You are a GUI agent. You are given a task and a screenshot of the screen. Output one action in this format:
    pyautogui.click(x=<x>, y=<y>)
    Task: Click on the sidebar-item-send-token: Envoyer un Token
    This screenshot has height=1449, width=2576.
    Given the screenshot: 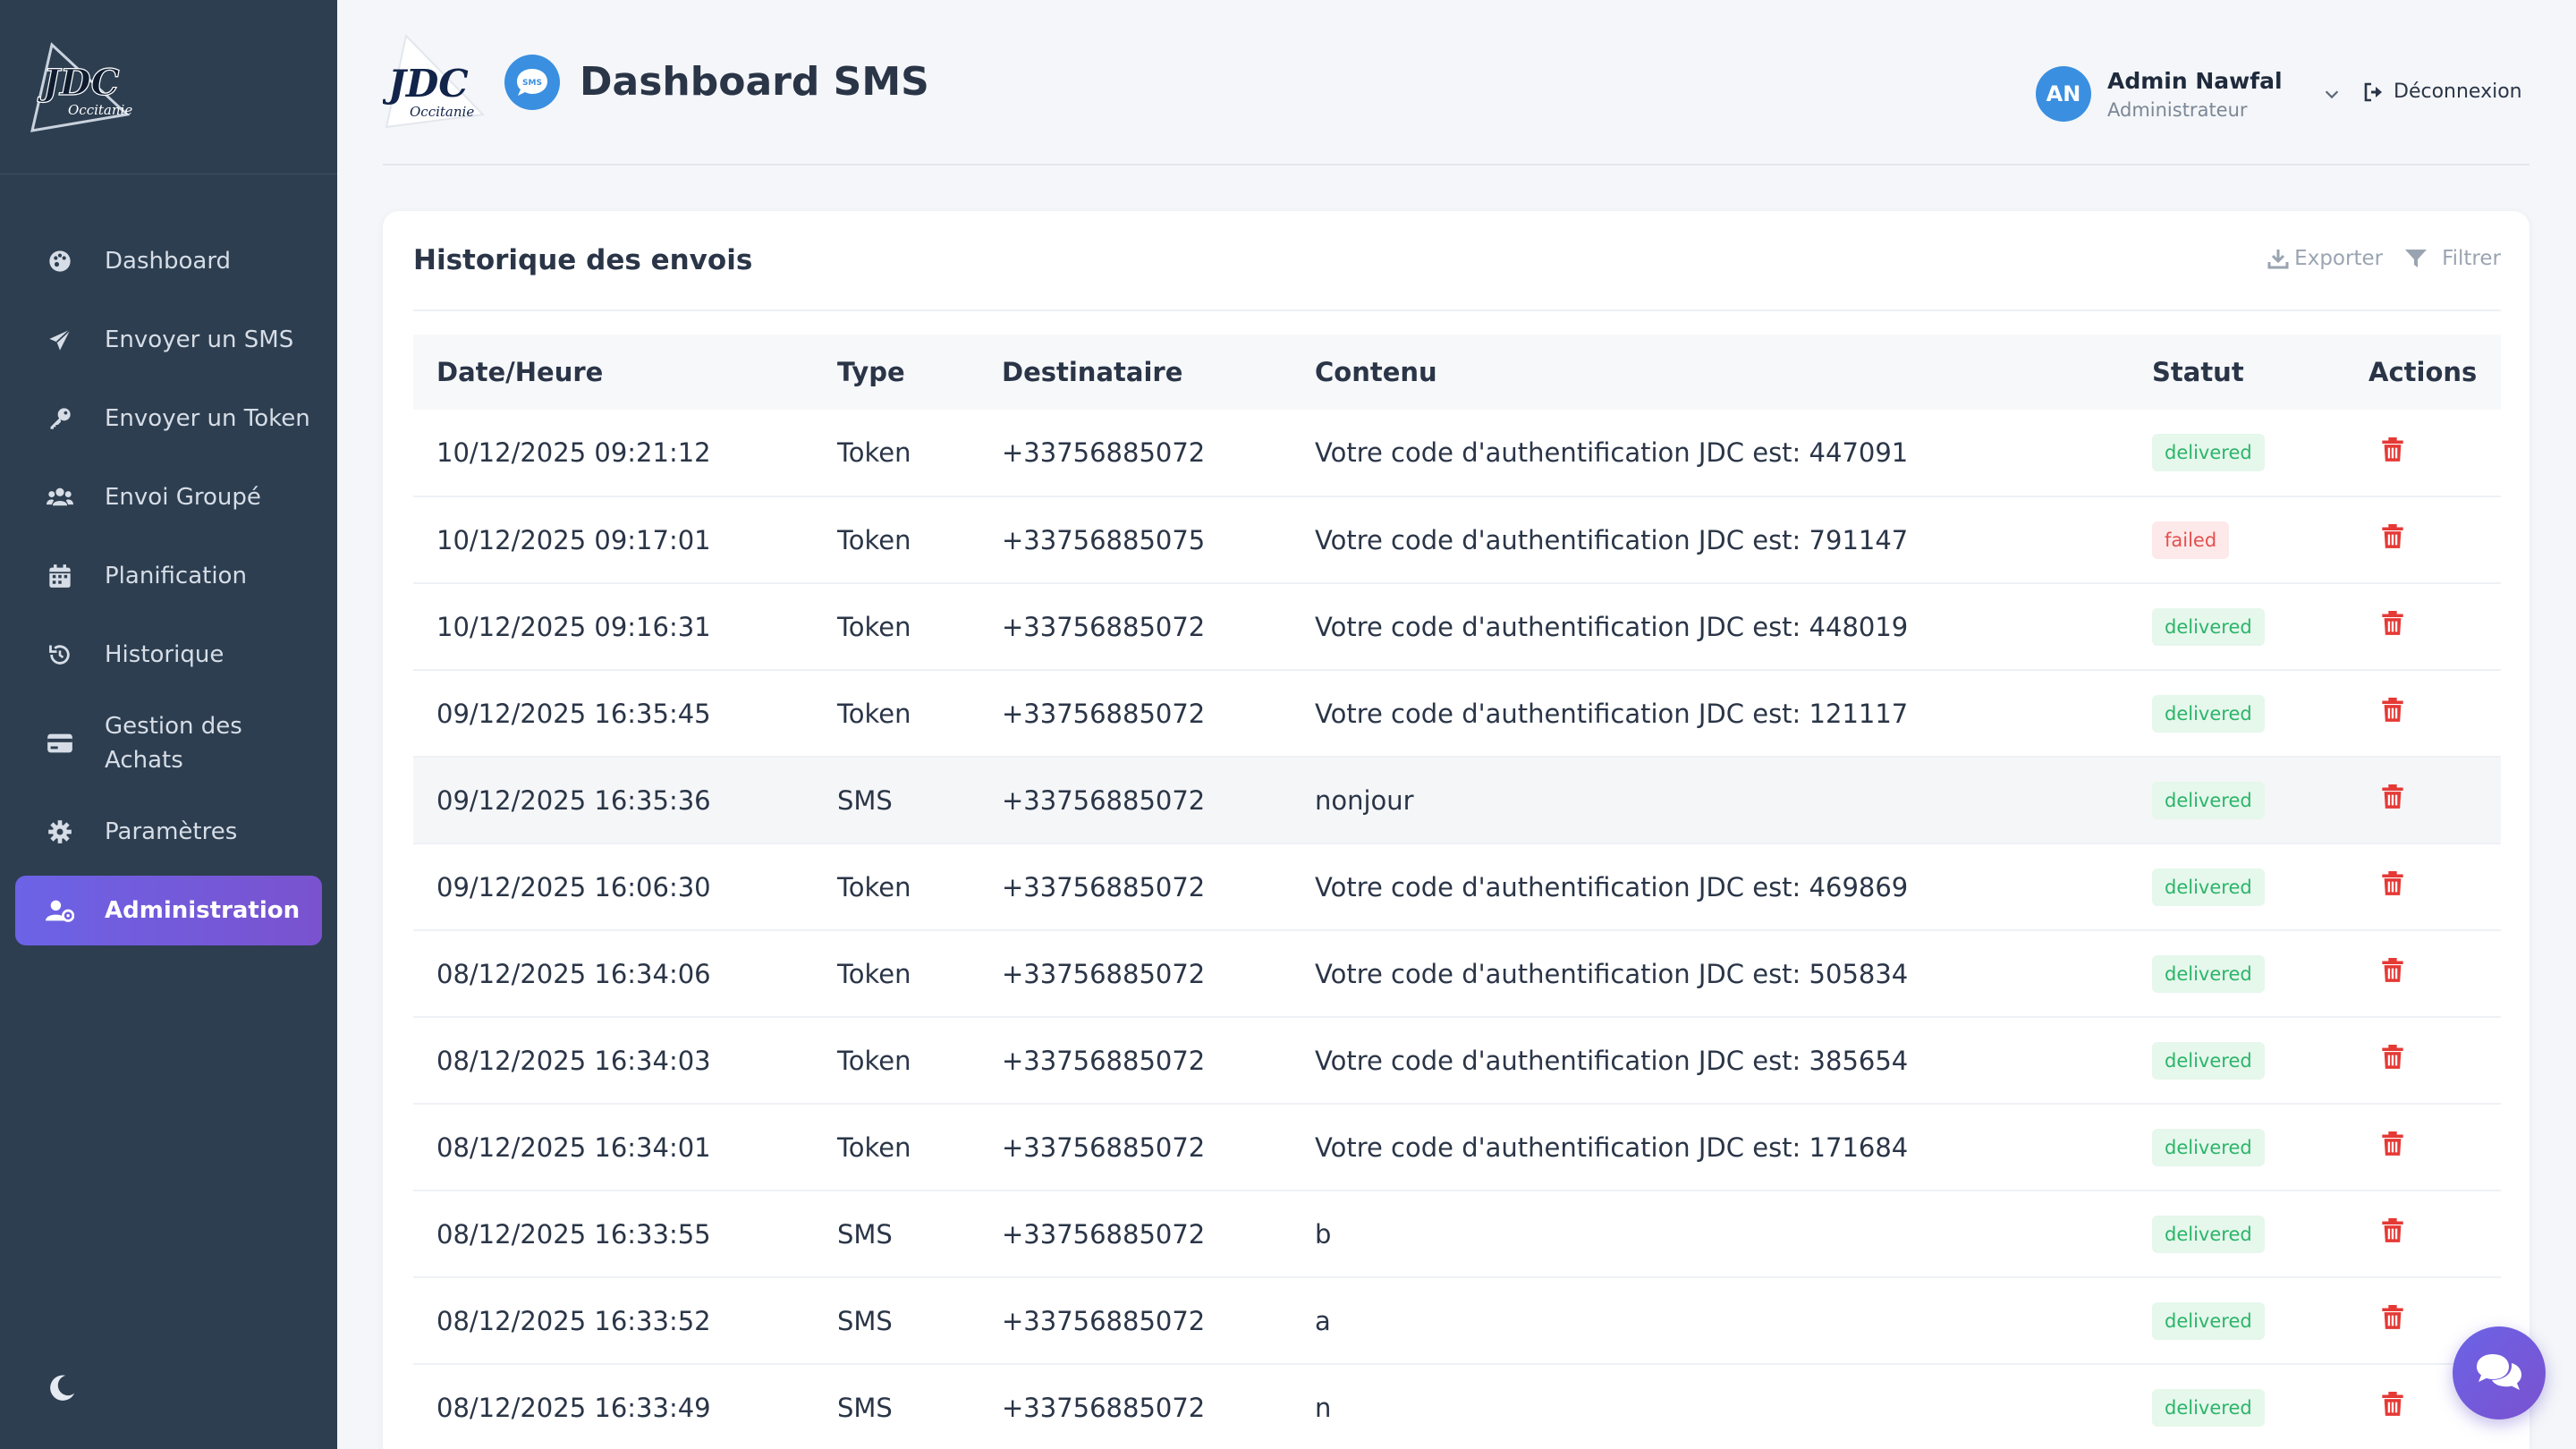 What is the action you would take?
    pyautogui.click(x=168, y=418)
    